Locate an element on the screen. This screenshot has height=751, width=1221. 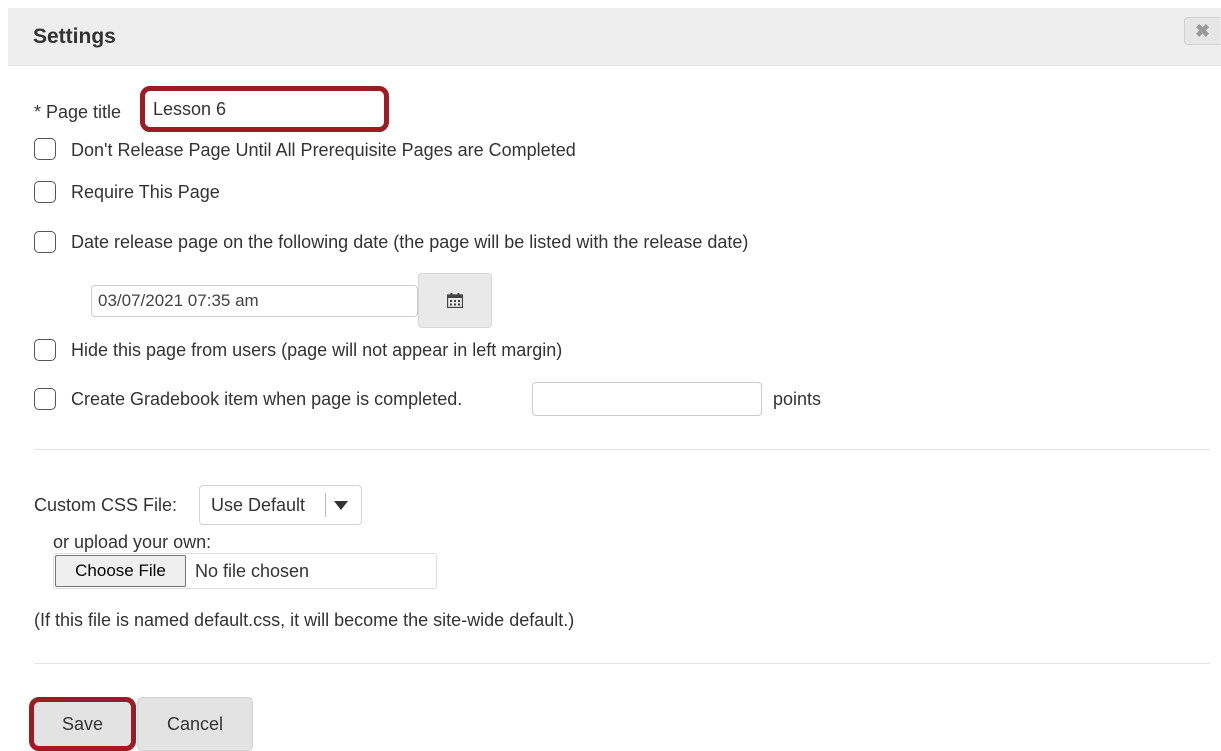
calendar-icon is located at coordinates (455, 300).